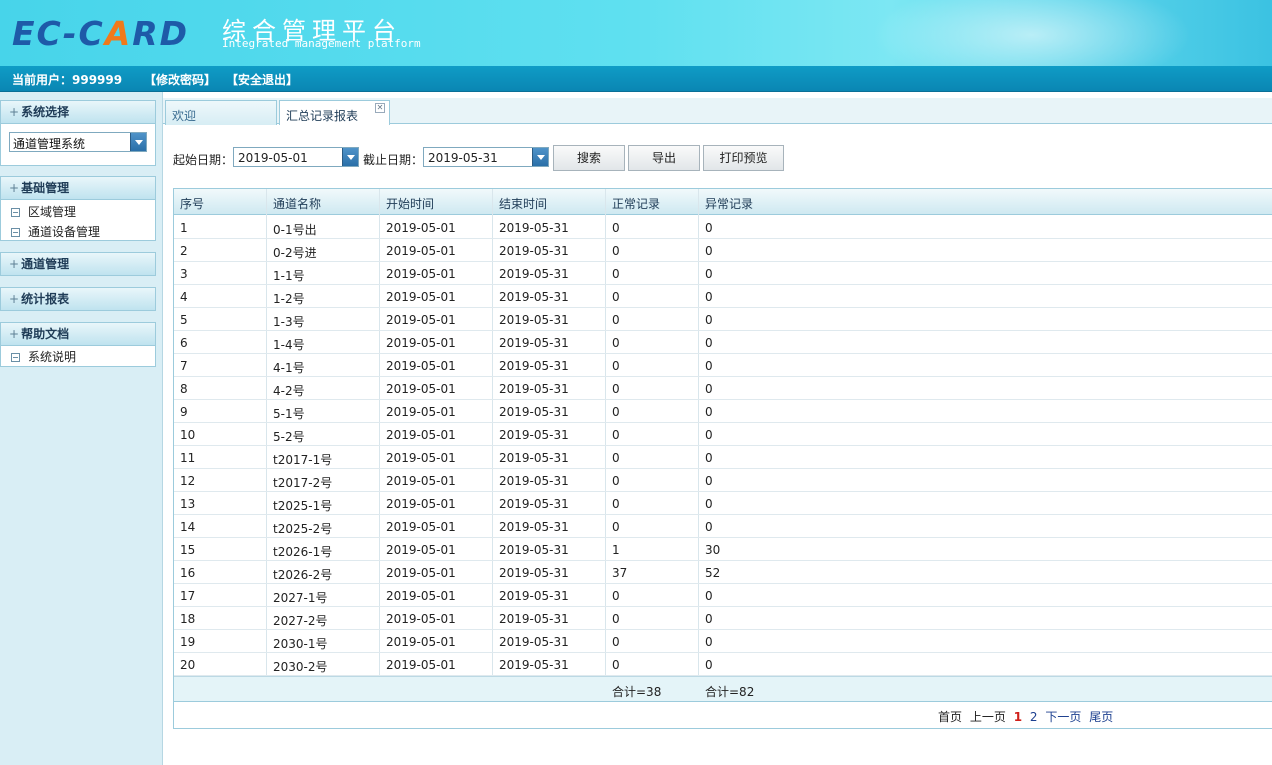 The height and width of the screenshot is (765, 1272). Describe the element at coordinates (950, 717) in the screenshot. I see `pager-first: 首页` at that location.